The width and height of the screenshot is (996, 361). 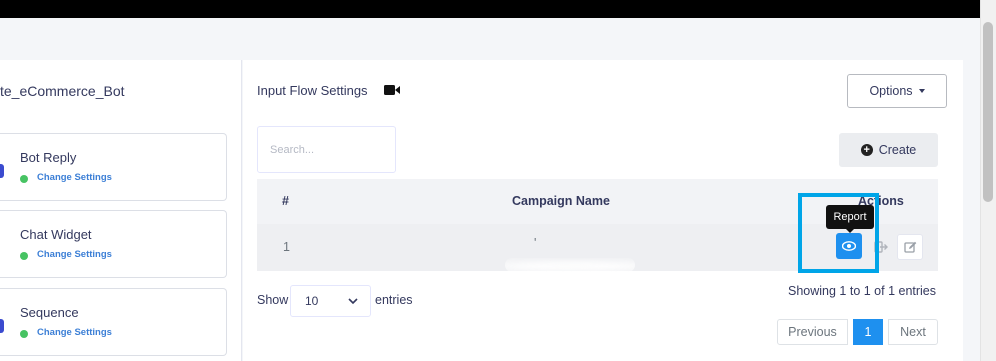 I want to click on bot-name: te_eCommerce_Bot, so click(x=62, y=91).